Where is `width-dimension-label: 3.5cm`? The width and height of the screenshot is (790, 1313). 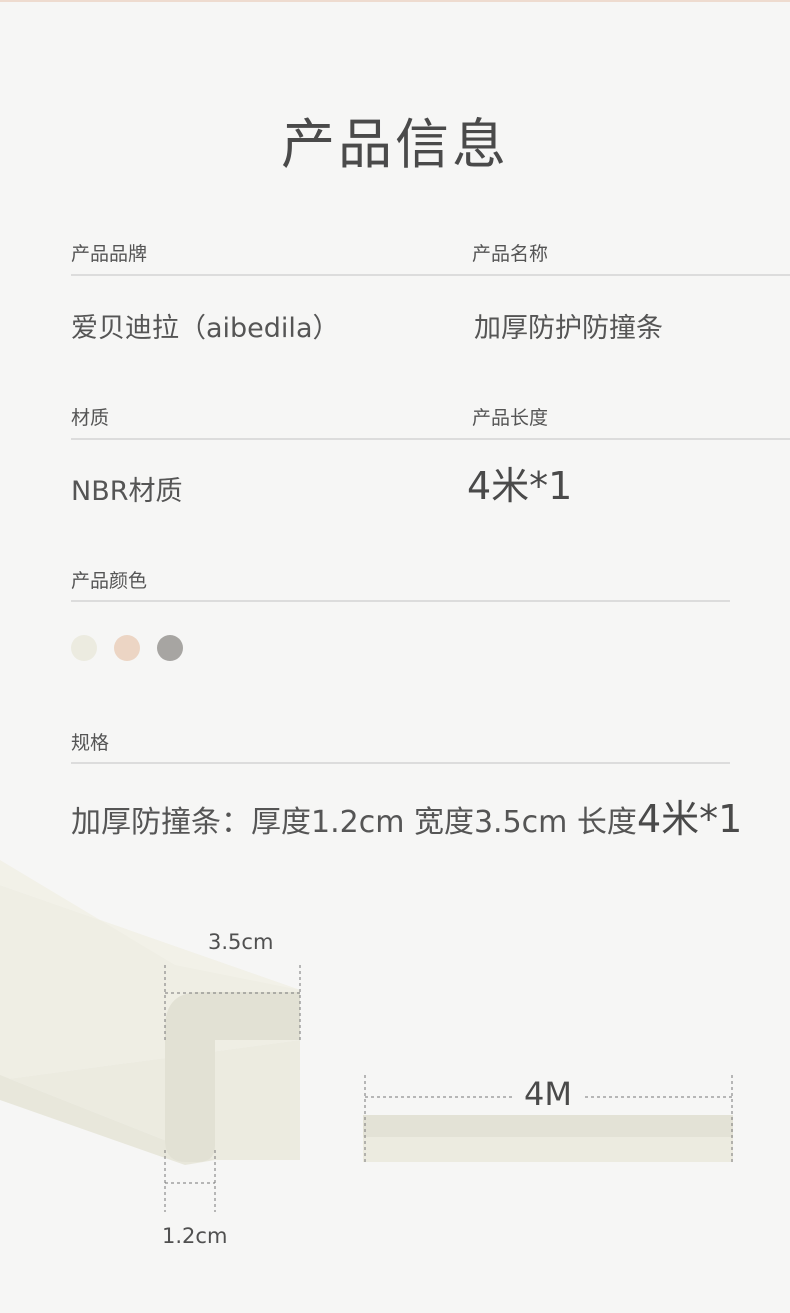 width-dimension-label: 3.5cm is located at coordinates (241, 942).